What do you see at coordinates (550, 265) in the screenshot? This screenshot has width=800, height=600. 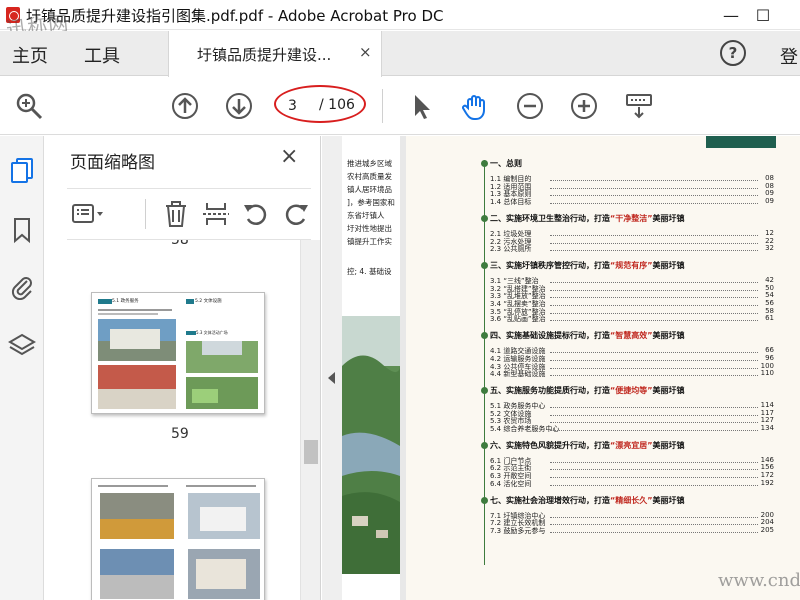 I see `toc-section-title: 三、实施圩镇秩序管控行动，打造` at bounding box center [550, 265].